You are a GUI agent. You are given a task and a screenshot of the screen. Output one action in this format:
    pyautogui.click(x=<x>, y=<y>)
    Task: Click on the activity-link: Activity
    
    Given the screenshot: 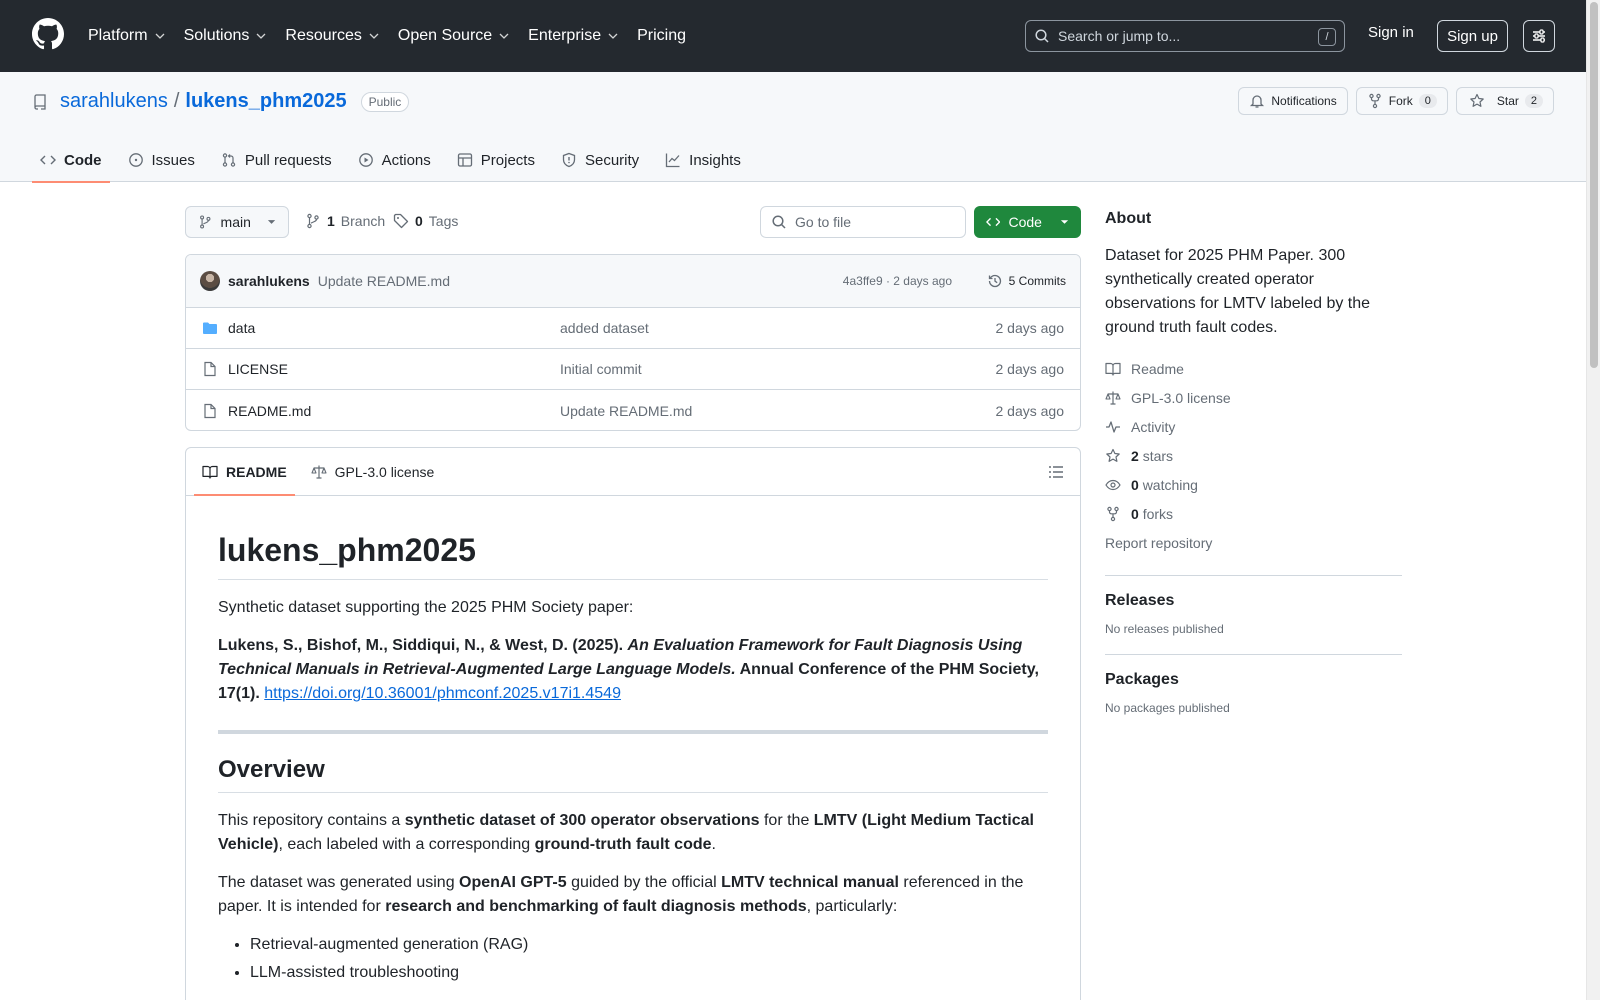 What is the action you would take?
    pyautogui.click(x=1253, y=426)
    